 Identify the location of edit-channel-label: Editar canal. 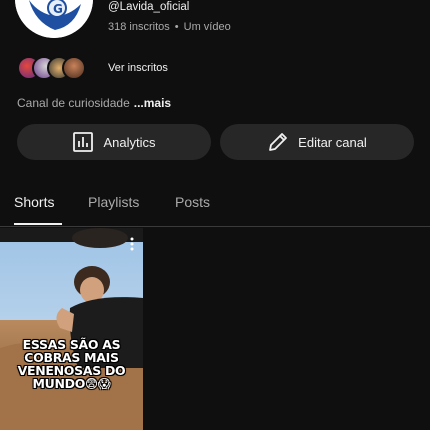
(332, 142).